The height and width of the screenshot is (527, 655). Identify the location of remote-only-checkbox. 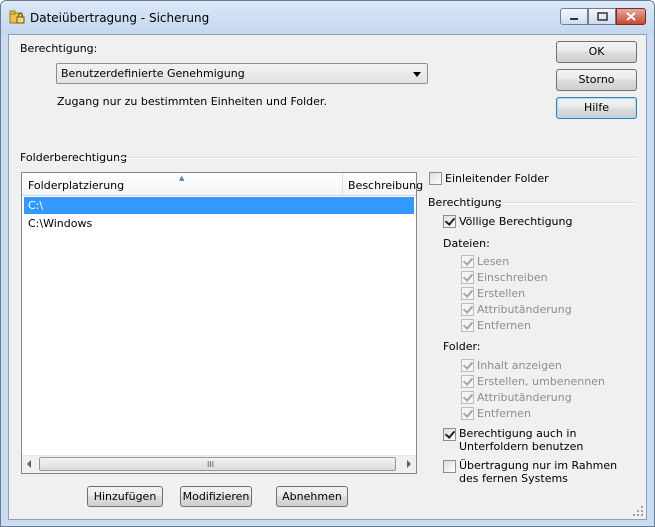
(449, 466).